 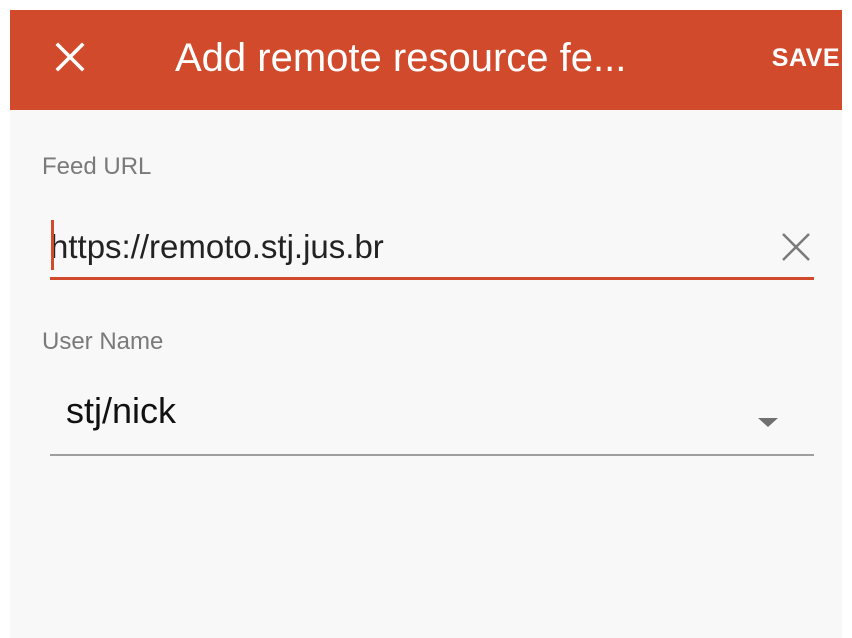 I want to click on save-button: SAVE, so click(x=806, y=58).